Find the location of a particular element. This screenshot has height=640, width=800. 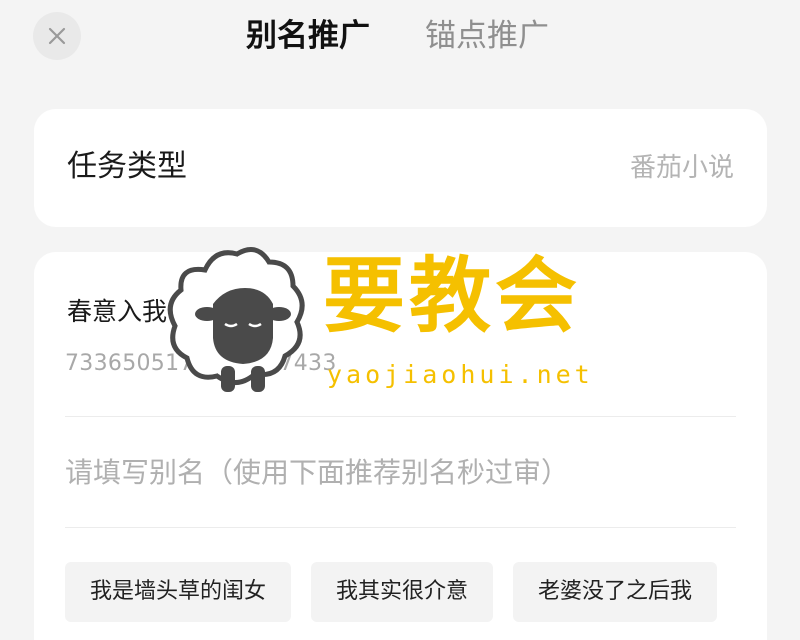

close-button is located at coordinates (57, 36).